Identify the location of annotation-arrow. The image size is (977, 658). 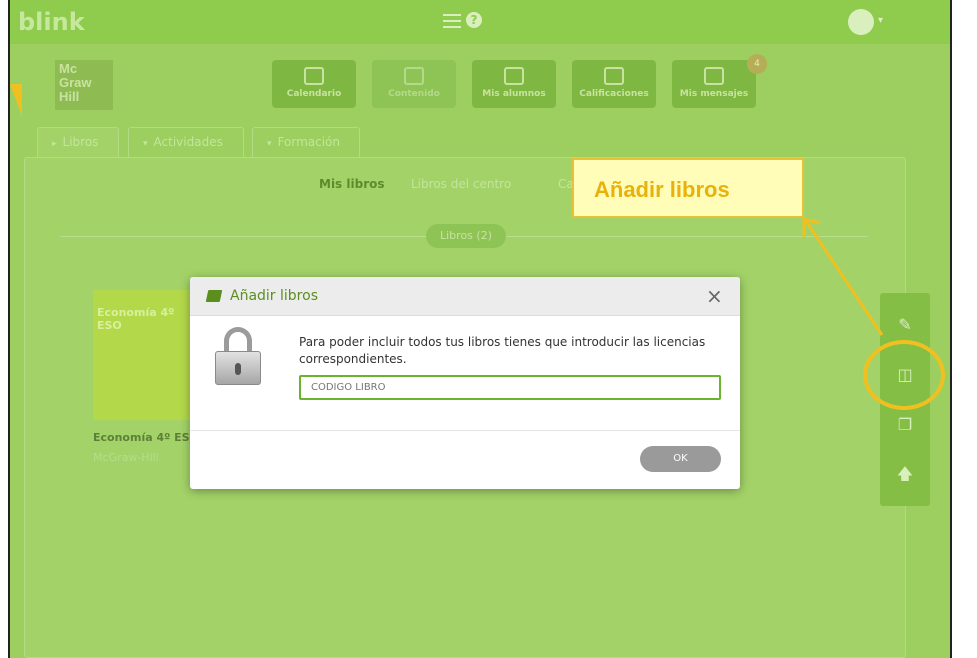
(16, 100).